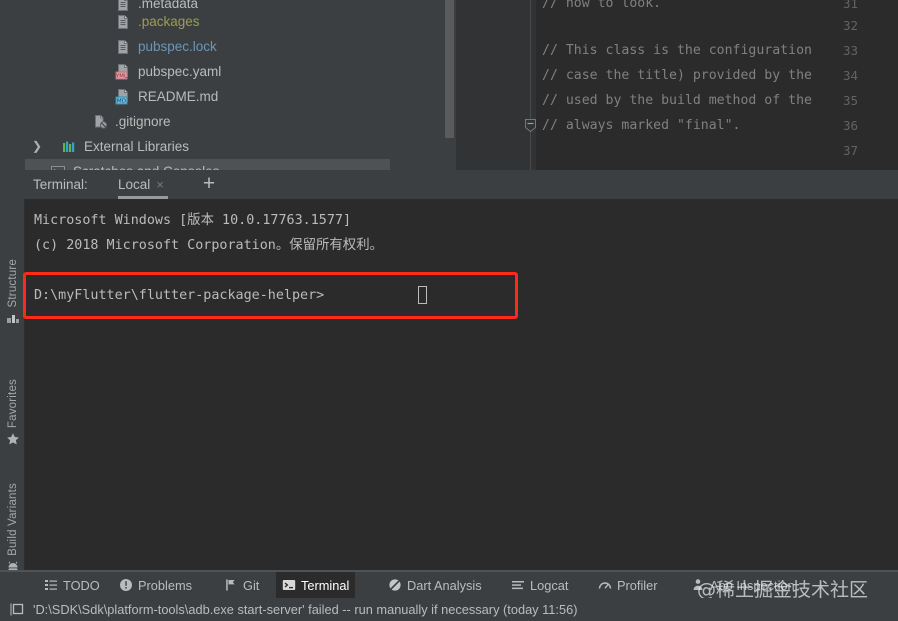 Image resolution: width=898 pixels, height=621 pixels. I want to click on code-line: // used by the build method of the, so click(677, 100).